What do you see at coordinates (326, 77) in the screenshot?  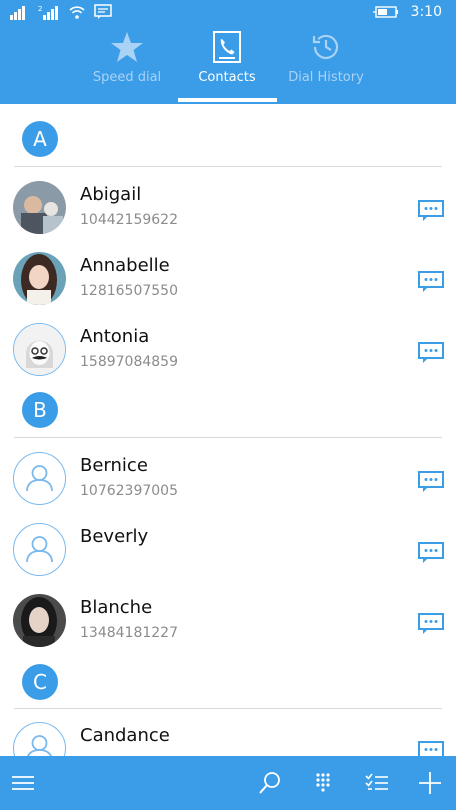 I see `tab-label: Dial History` at bounding box center [326, 77].